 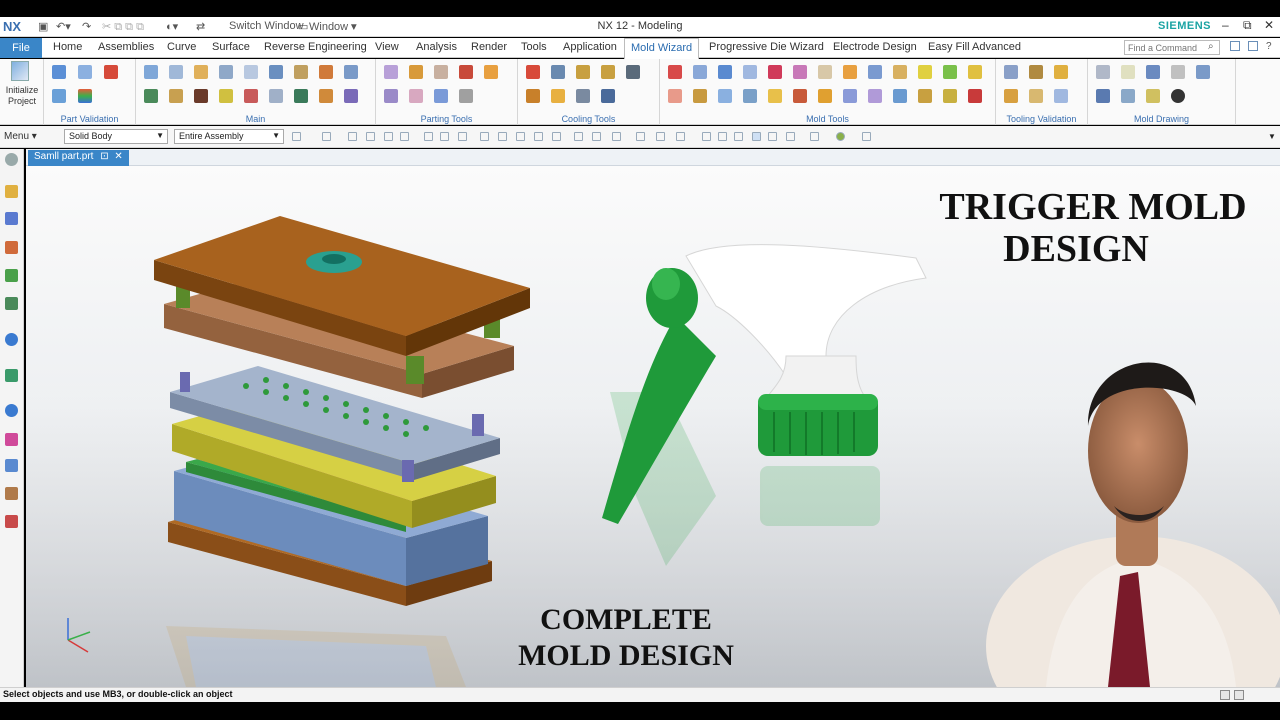 I want to click on selection-scope-dropdown: Entire Assembly ▼, so click(x=229, y=136).